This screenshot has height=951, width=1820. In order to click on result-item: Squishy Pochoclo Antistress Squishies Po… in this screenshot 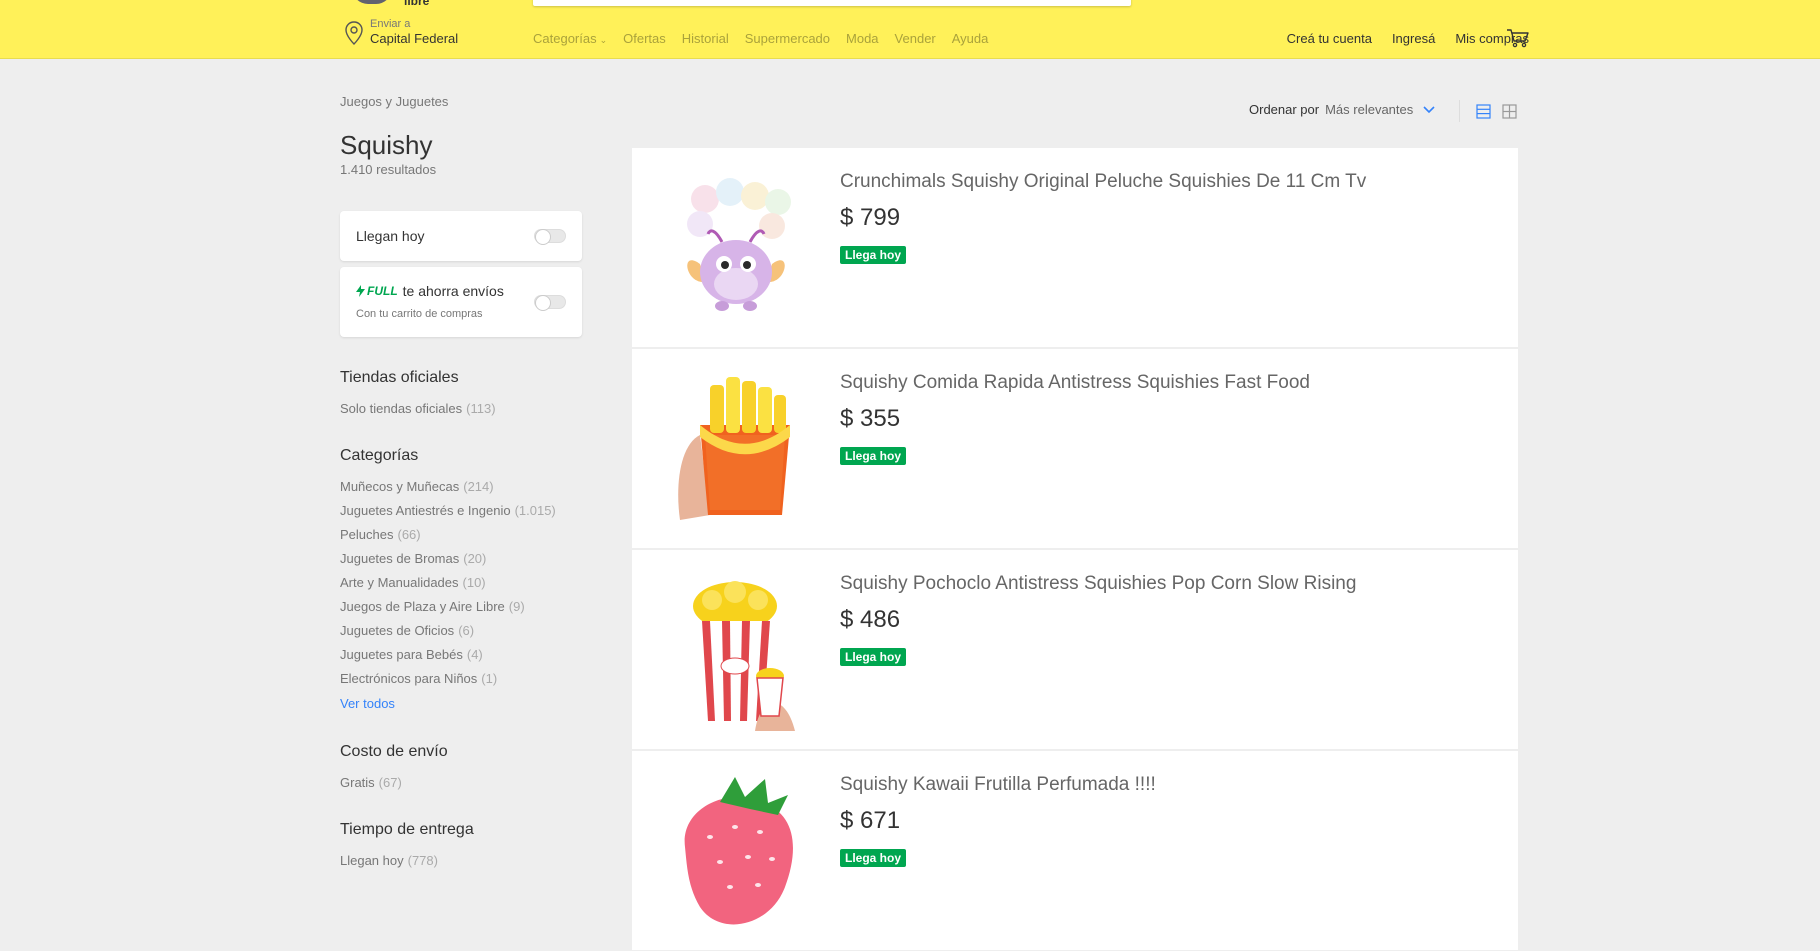, I will do `click(1075, 650)`.